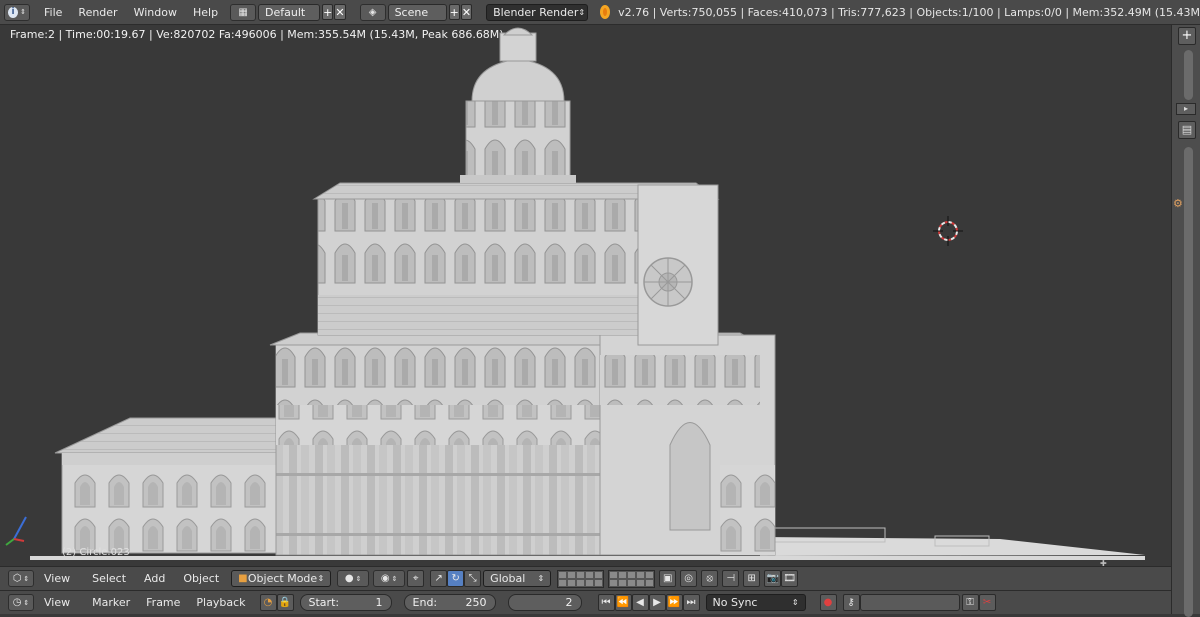  Describe the element at coordinates (1187, 130) in the screenshot. I see `editor-type-icon-right: ▤` at that location.